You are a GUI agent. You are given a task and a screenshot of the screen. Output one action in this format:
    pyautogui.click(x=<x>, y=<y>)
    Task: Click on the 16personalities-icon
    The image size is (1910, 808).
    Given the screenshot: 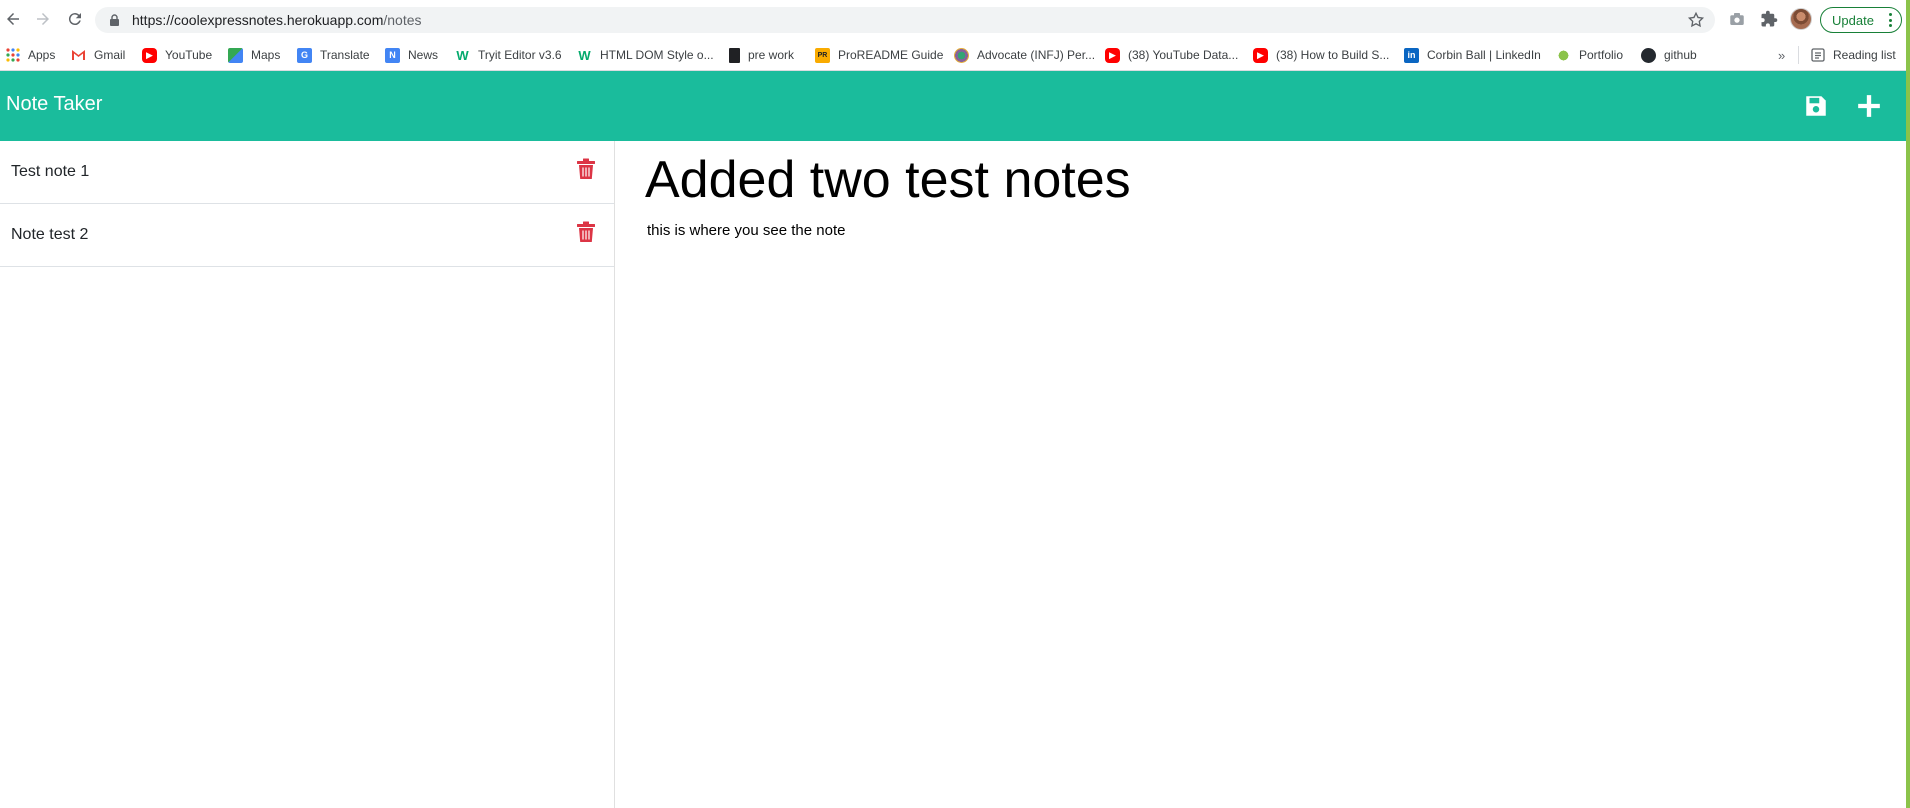 What is the action you would take?
    pyautogui.click(x=961, y=55)
    